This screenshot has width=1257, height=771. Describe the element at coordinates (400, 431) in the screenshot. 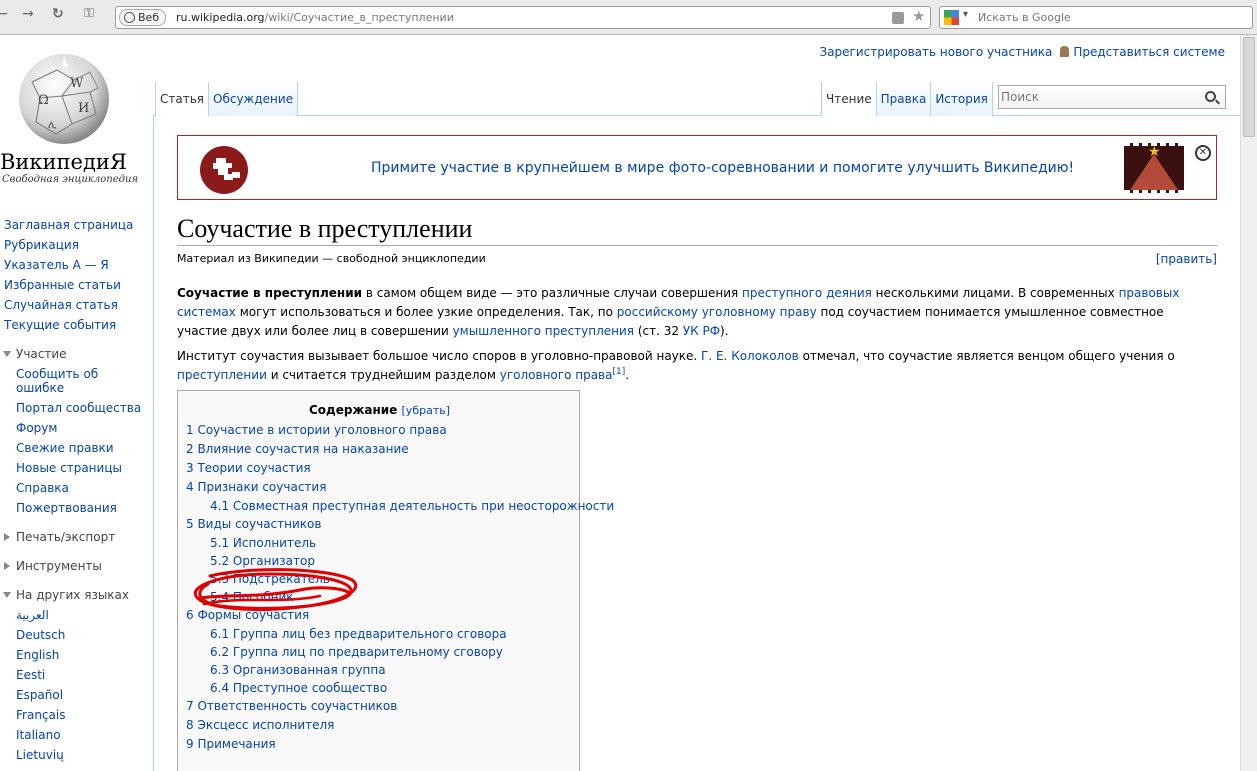

I see `toc-item: 1 Соучастие в истории уголовного права` at that location.